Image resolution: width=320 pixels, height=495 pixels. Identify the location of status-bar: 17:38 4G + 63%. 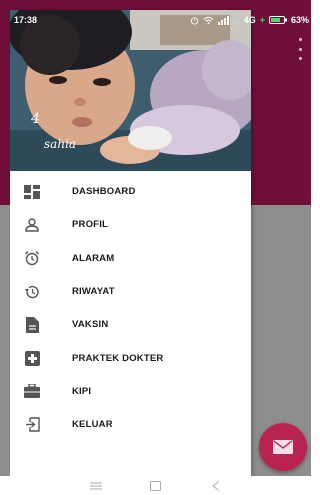
(160, 20).